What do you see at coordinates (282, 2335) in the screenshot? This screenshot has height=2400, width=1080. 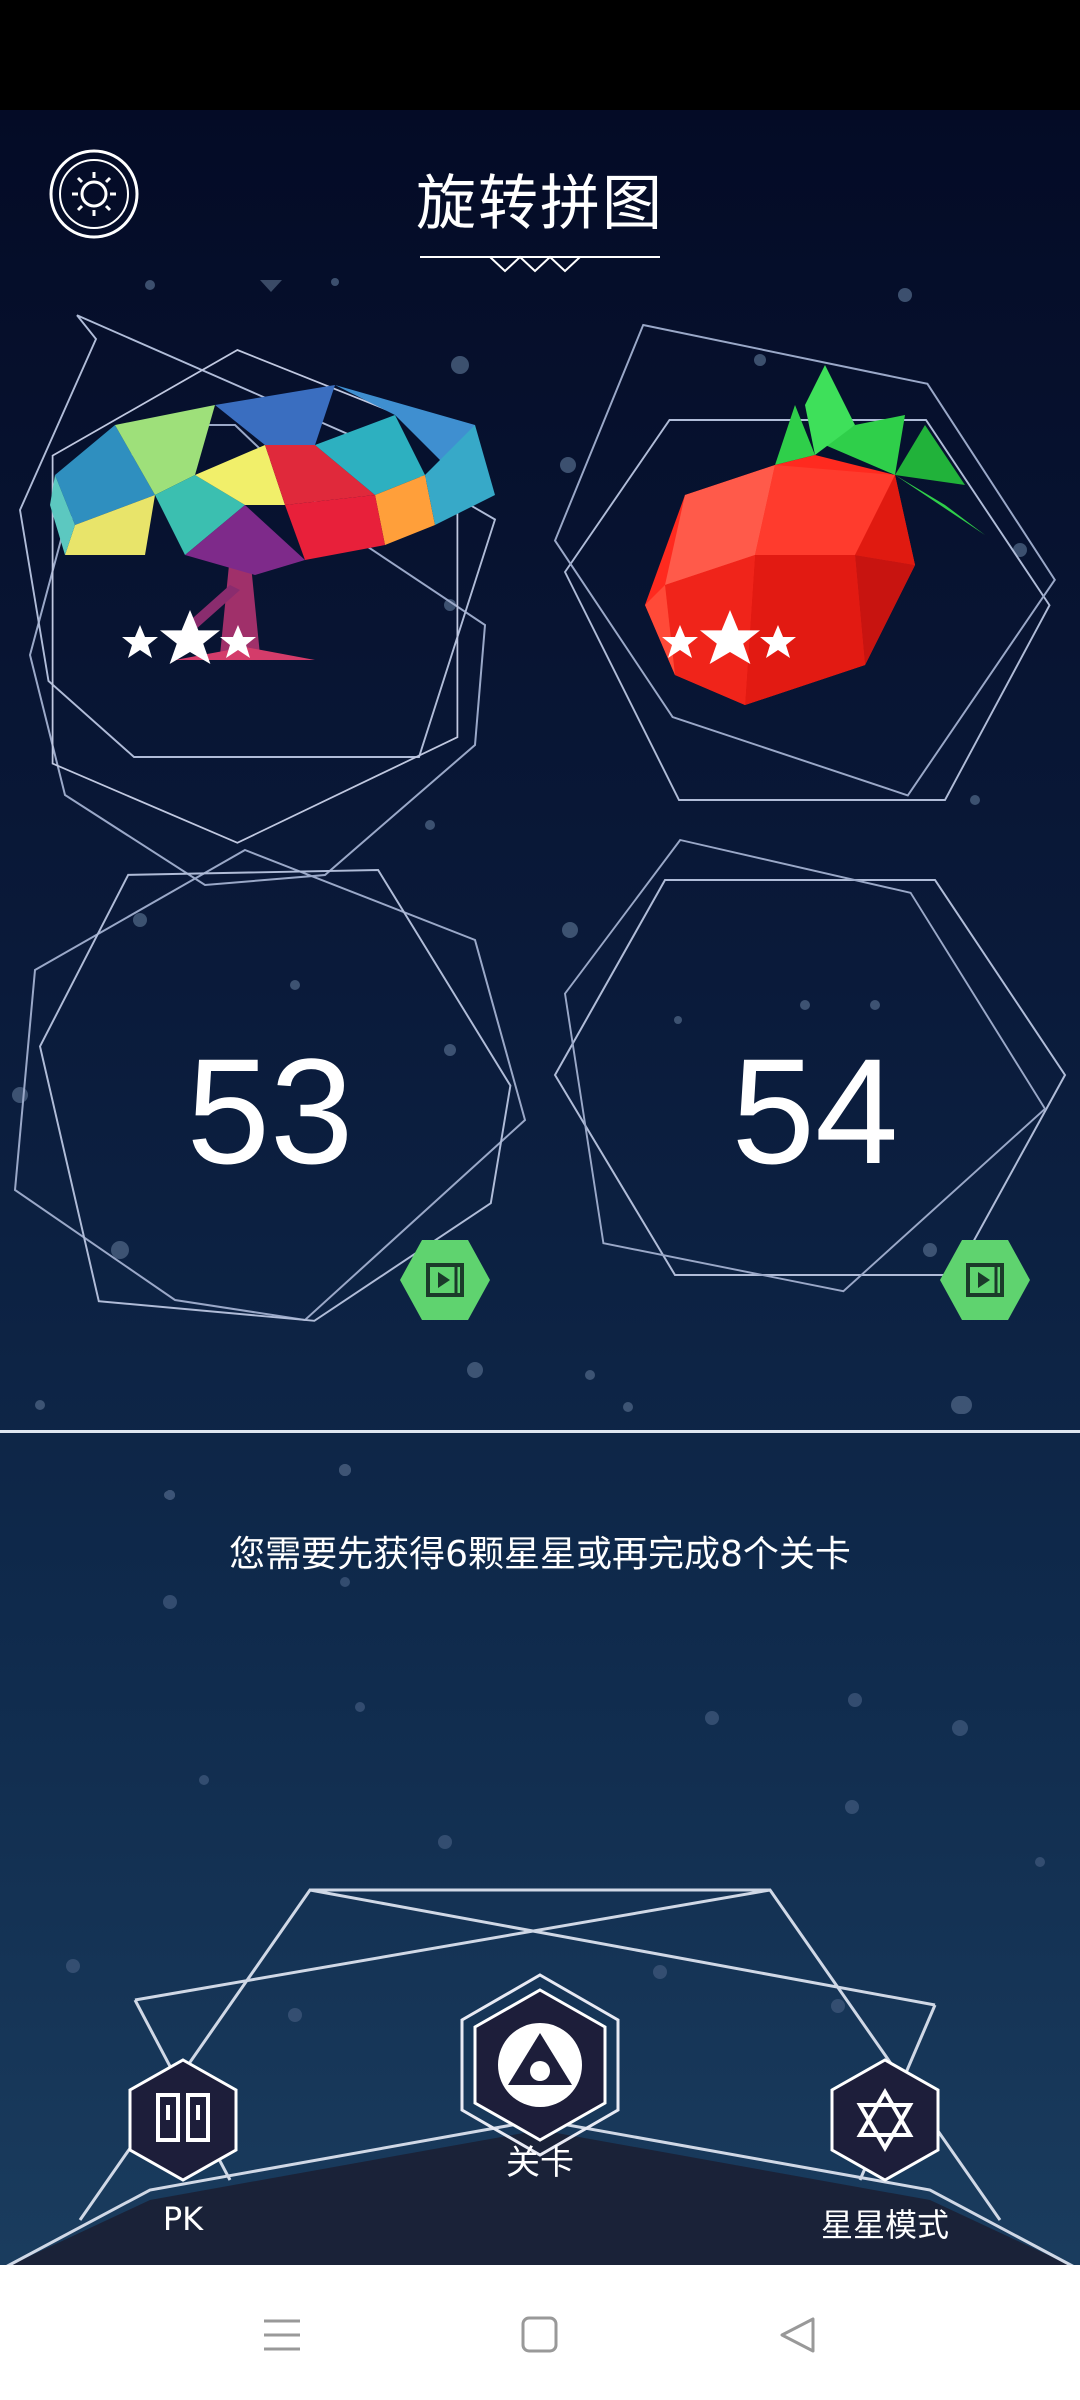 I see `menu-icon` at bounding box center [282, 2335].